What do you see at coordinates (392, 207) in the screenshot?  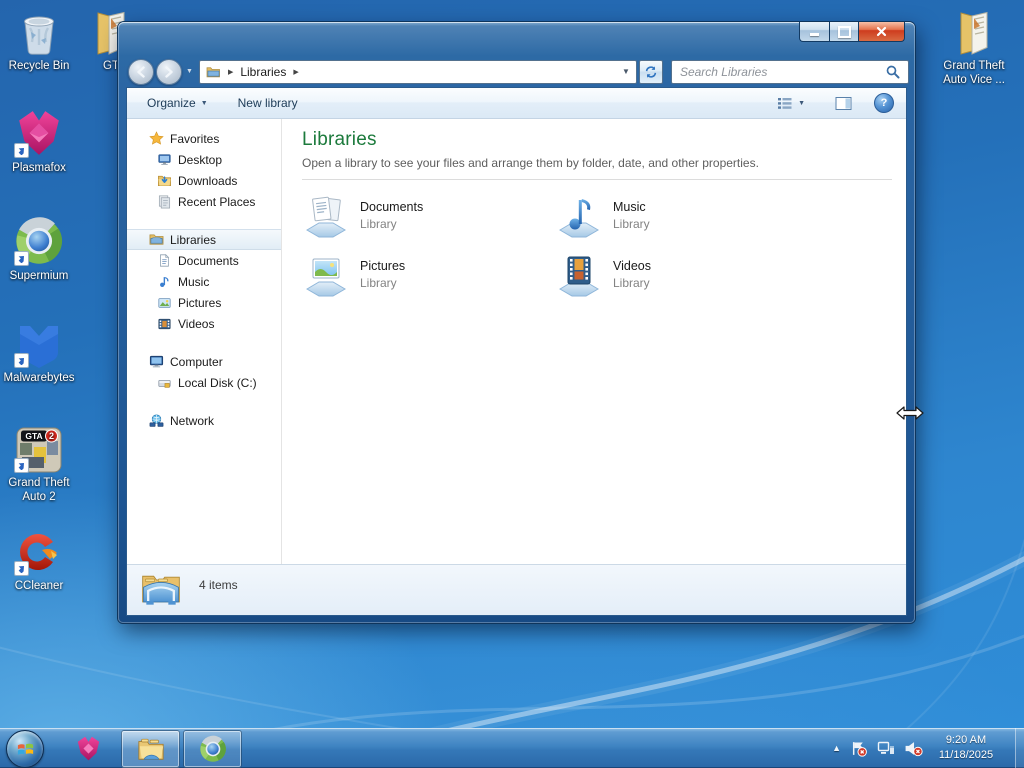 I see `library-name: Documents` at bounding box center [392, 207].